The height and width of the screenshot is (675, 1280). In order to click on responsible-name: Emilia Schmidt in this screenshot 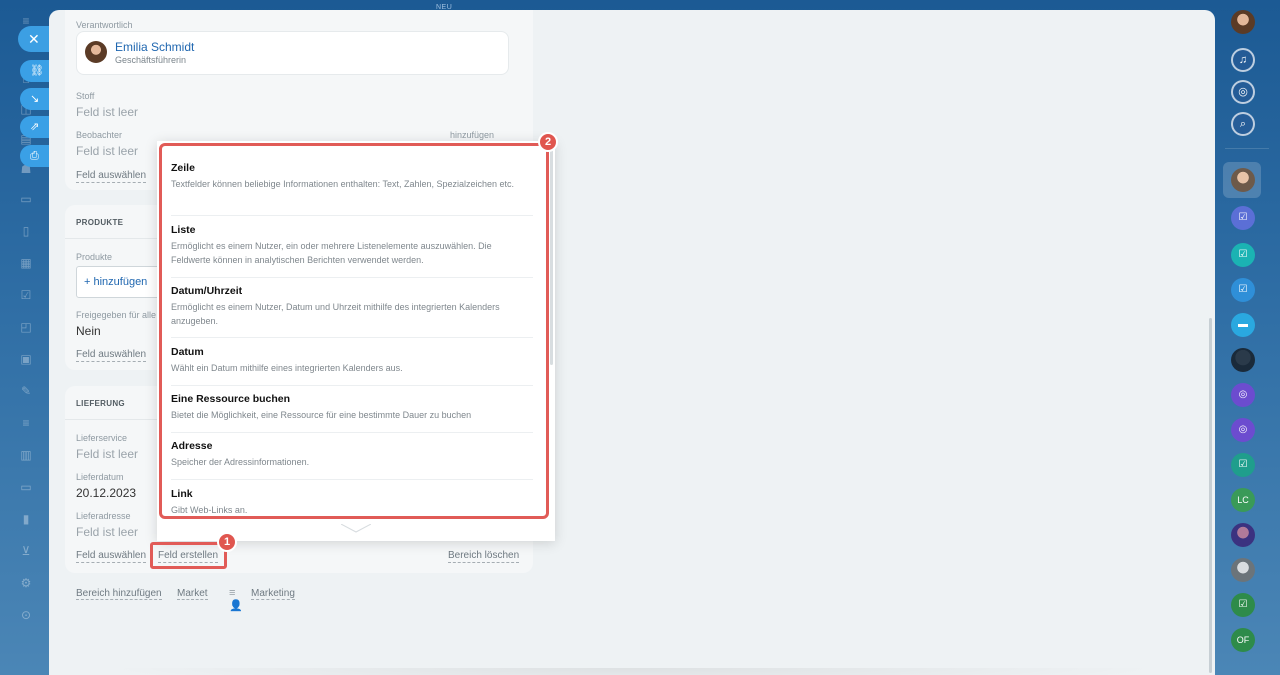, I will do `click(154, 47)`.